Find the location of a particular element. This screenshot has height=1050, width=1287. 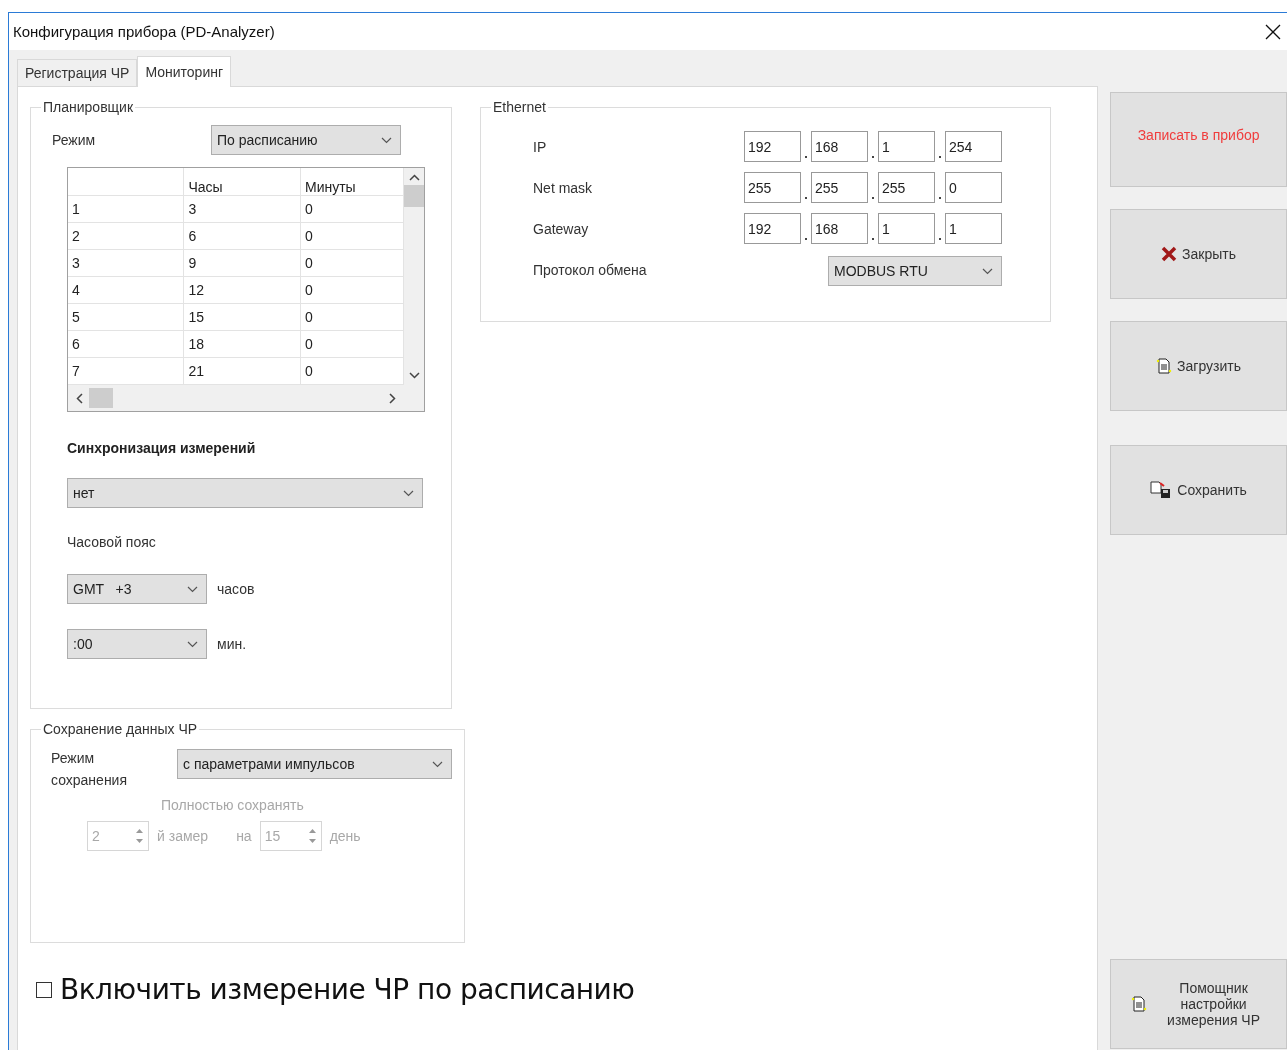

field-label: Полностью сохранять is located at coordinates (233, 805).